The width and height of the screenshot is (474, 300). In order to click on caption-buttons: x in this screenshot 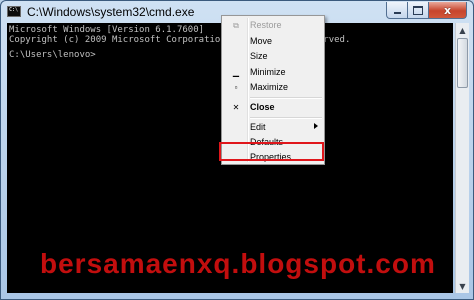, I will do `click(426, 10)`.